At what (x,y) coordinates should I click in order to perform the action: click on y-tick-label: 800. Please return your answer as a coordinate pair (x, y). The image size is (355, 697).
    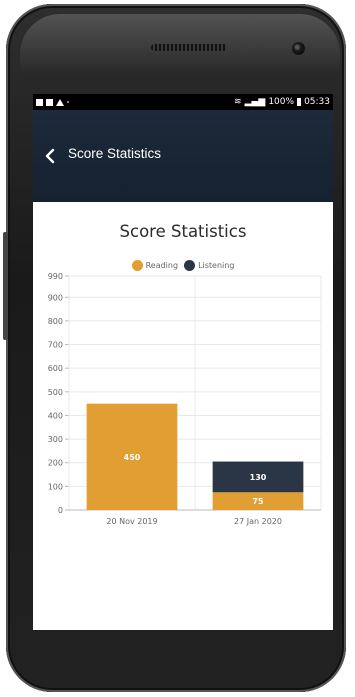
    Looking at the image, I should click on (55, 321).